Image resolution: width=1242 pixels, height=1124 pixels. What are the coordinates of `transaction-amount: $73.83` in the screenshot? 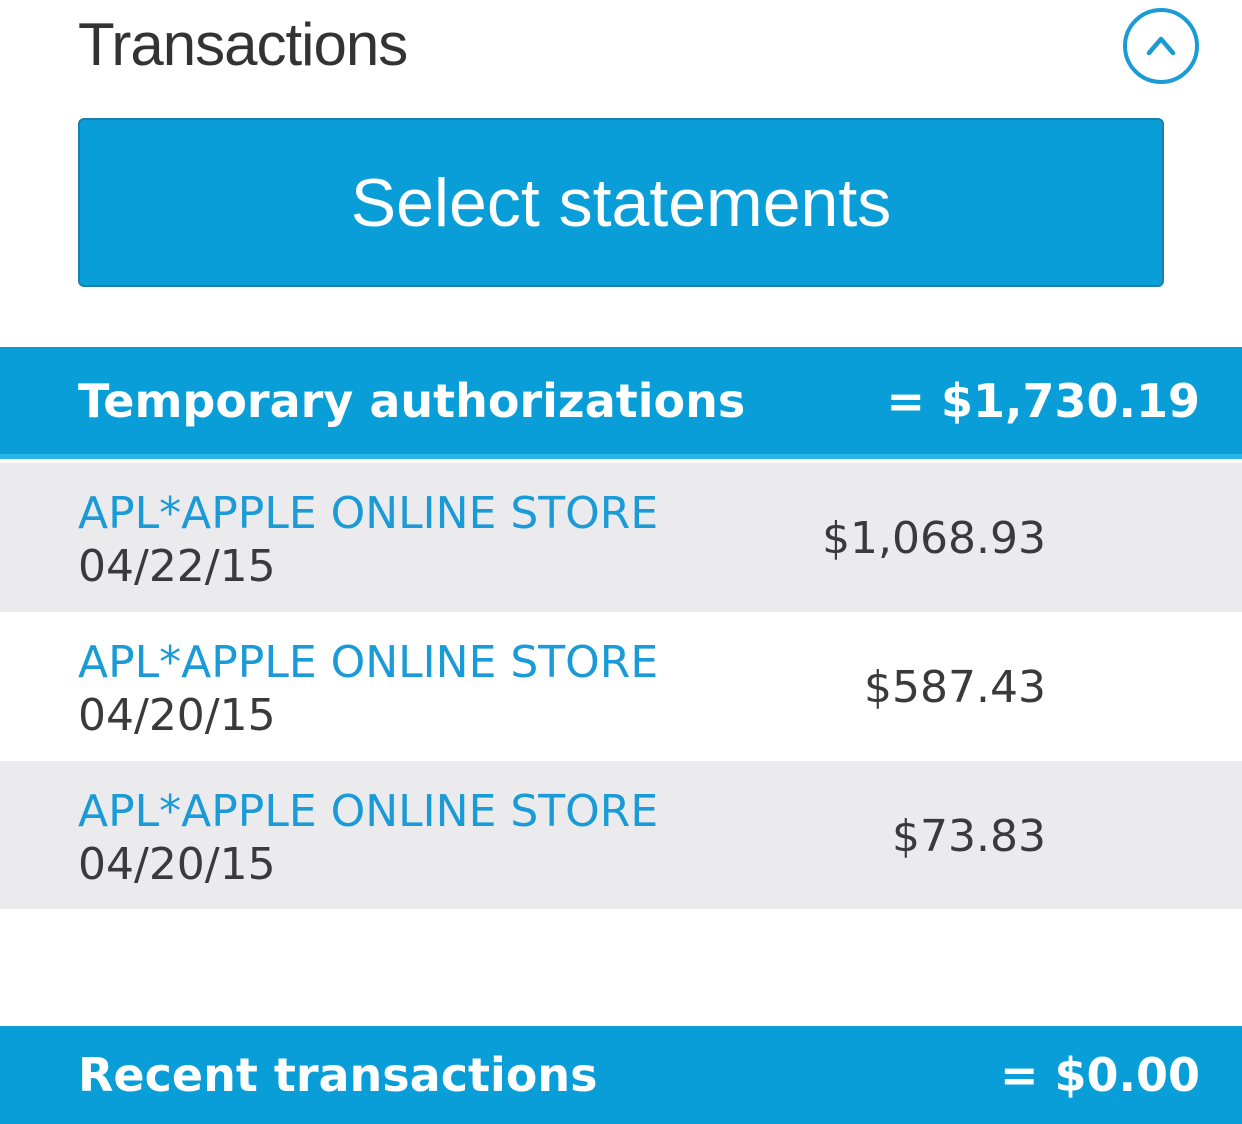 It's located at (969, 836).